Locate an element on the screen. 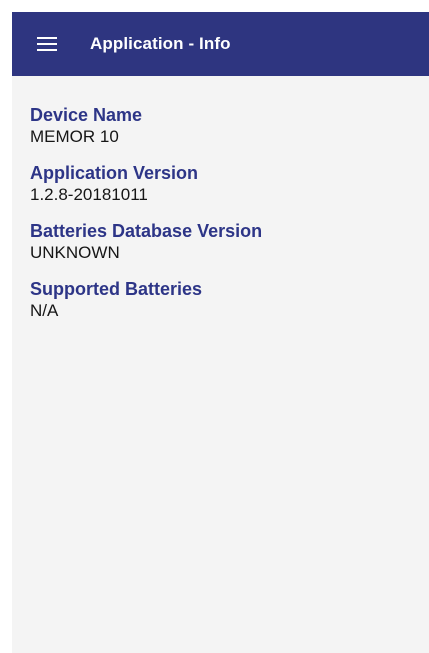 This screenshot has width=429, height=653. app-title: Application - Info is located at coordinates (160, 43).